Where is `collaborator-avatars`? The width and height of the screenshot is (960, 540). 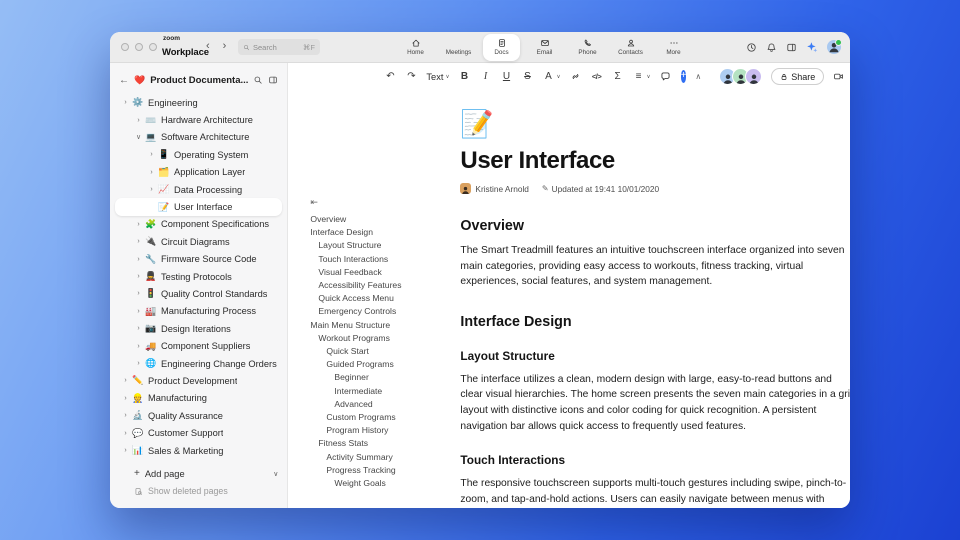
collaborator-avatars is located at coordinates (741, 76).